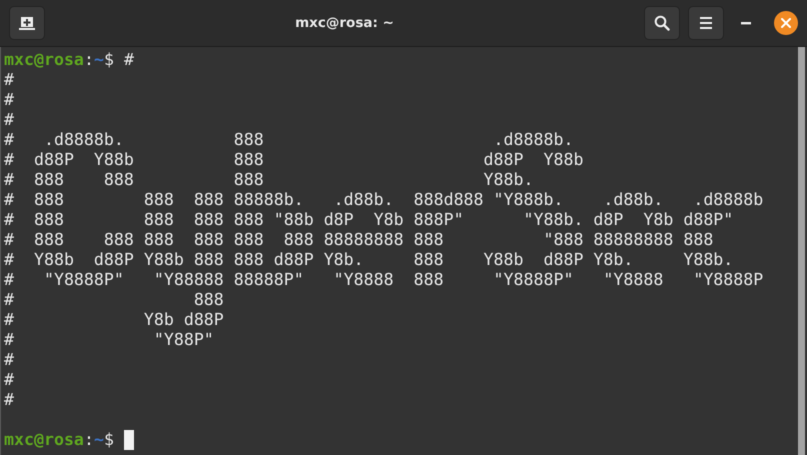 Image resolution: width=807 pixels, height=455 pixels. Describe the element at coordinates (359, 240) in the screenshot. I see `terminal-line: # 888 888 888 888 888 888 88888888 888 "888 88888888 888` at that location.